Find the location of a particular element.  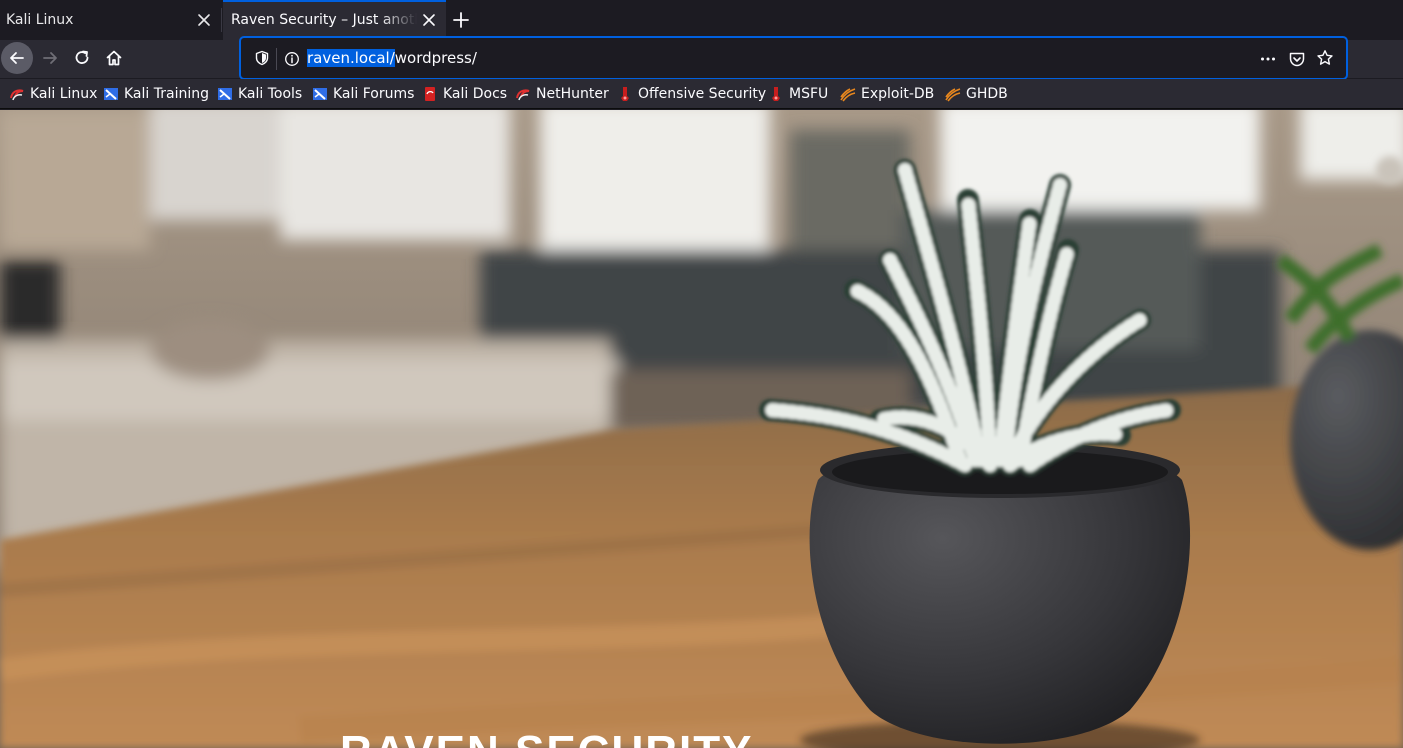

bookmark-kali-training: Kali Training is located at coordinates (156, 94).